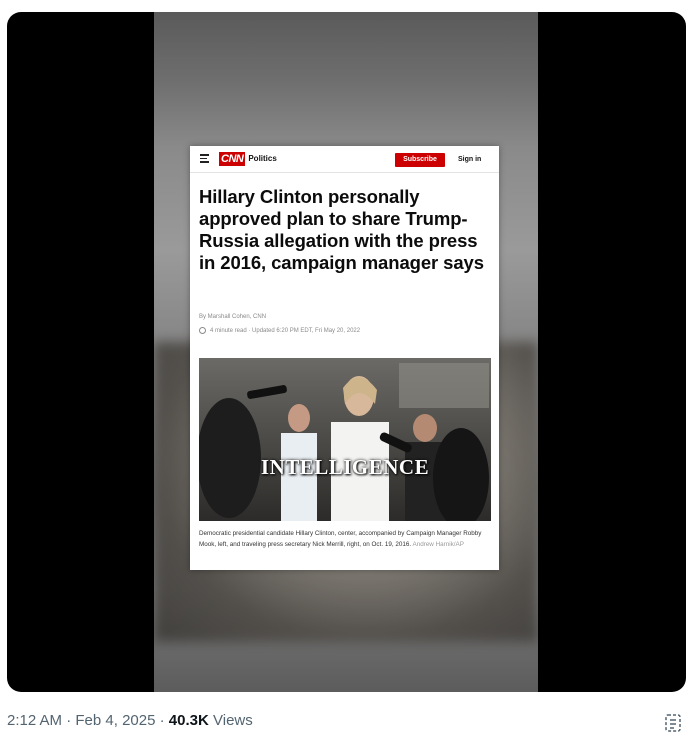  Describe the element at coordinates (34, 720) in the screenshot. I see `post-time: 2:12 AM` at that location.